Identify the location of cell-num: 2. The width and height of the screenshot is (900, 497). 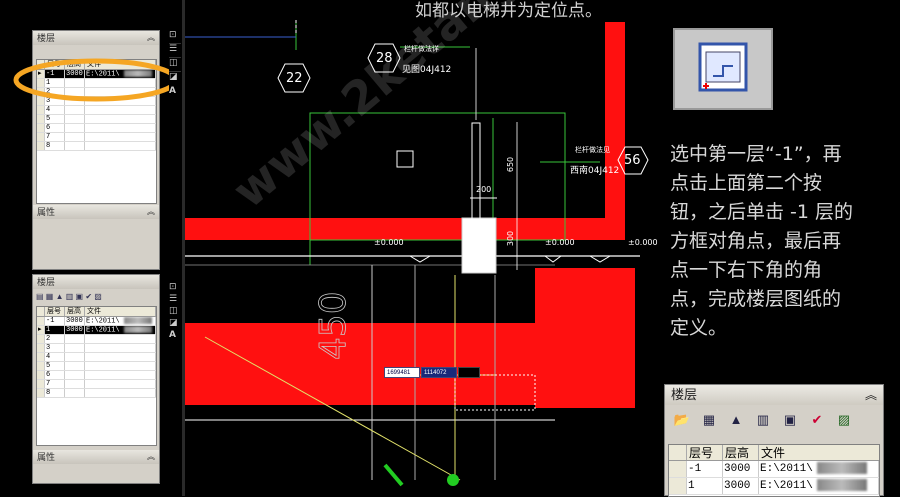
(55, 339).